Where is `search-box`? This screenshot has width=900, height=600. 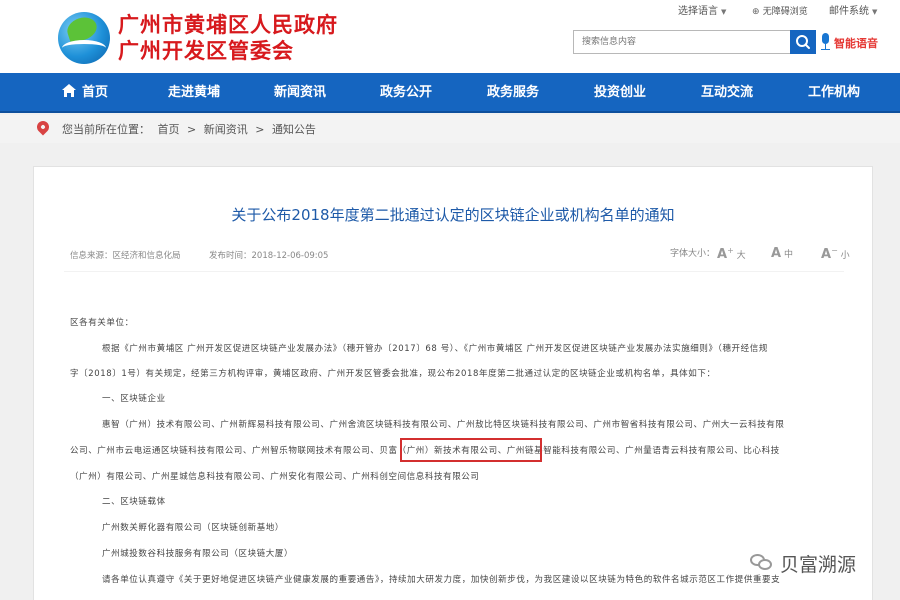
search-box is located at coordinates (694, 42).